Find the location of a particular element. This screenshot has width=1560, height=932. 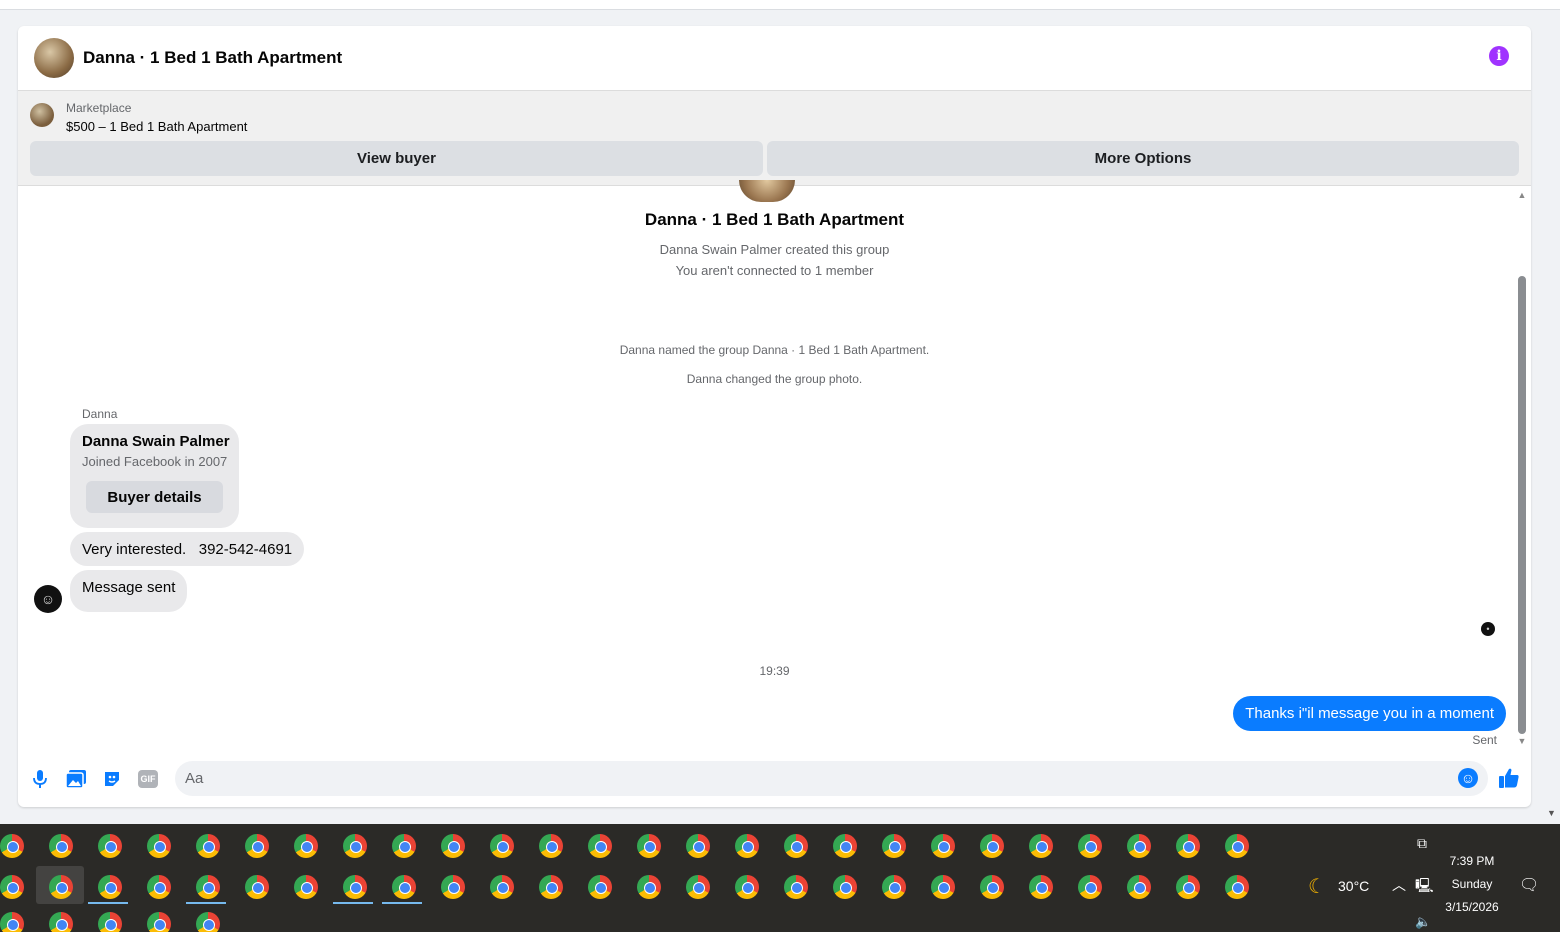

incoming-message: Message sent is located at coordinates (129, 591).